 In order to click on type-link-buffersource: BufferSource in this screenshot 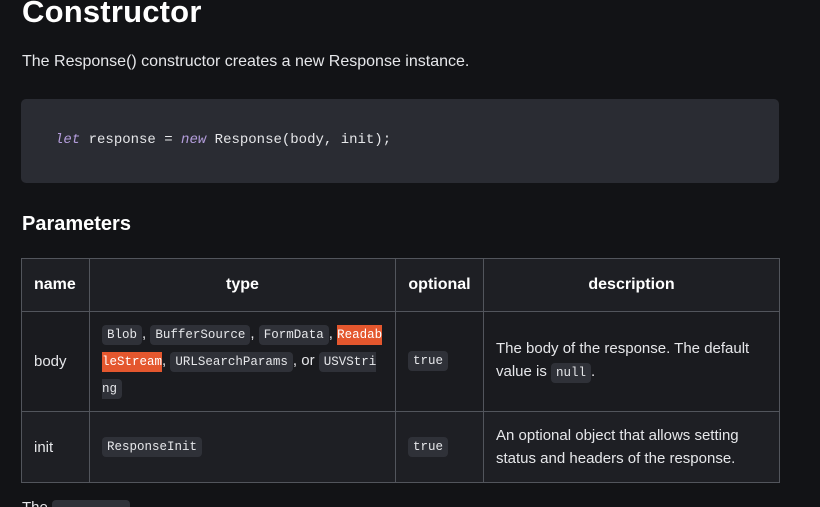, I will do `click(200, 335)`.